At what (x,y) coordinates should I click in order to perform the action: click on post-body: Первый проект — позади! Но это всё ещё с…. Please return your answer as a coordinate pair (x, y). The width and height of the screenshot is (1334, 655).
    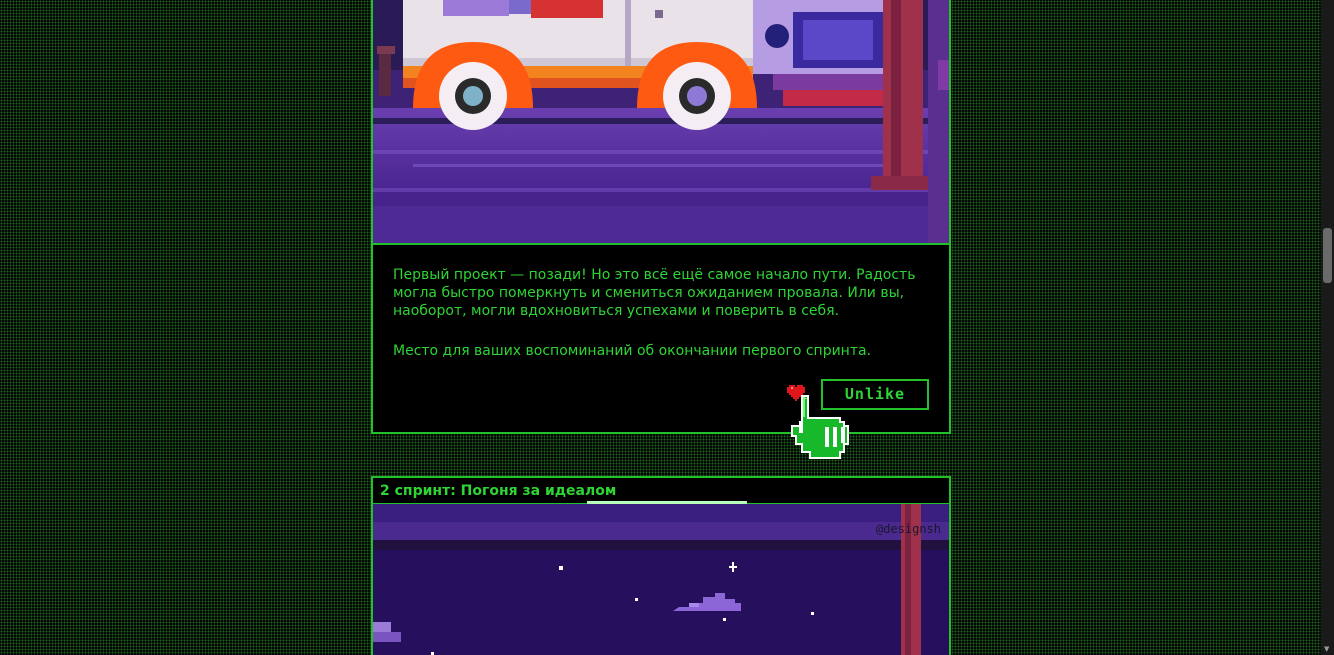
    Looking at the image, I should click on (661, 338).